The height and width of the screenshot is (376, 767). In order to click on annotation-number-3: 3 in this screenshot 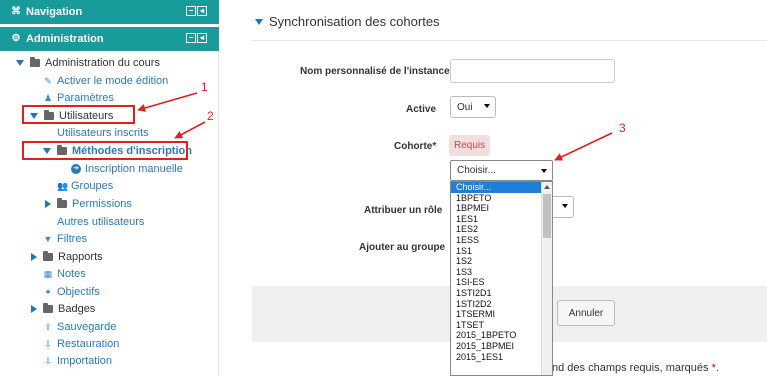, I will do `click(622, 128)`.